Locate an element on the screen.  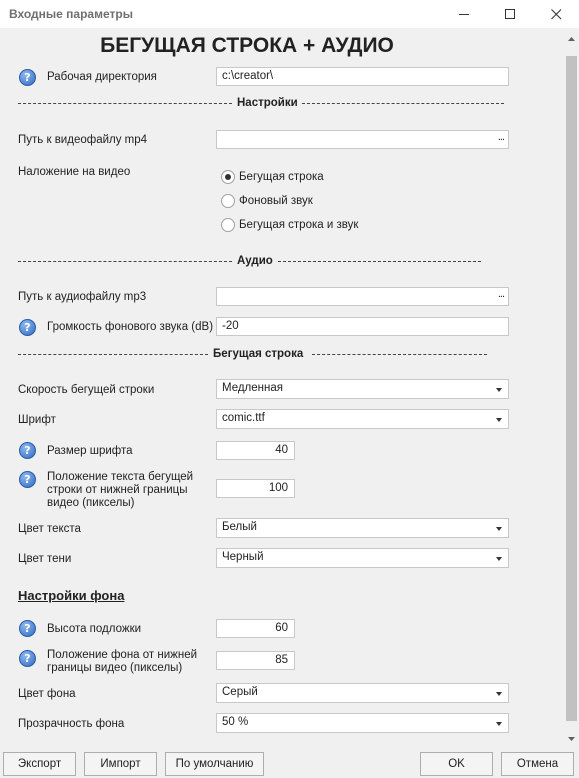
separator-settings: Настройки is located at coordinates (261, 104).